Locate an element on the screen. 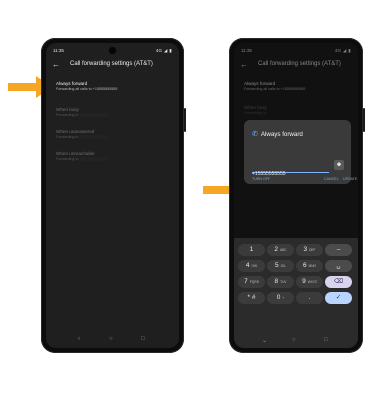  key-sublabel: WXYZ is located at coordinates (312, 282).